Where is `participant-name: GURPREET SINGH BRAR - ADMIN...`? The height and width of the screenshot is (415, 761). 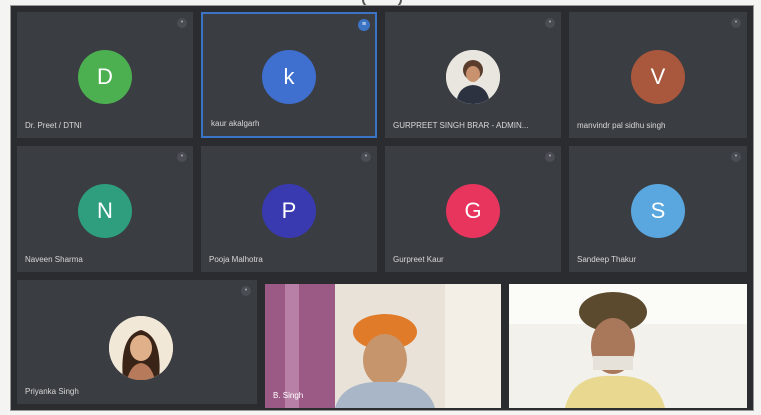 participant-name: GURPREET SINGH BRAR - ADMIN... is located at coordinates (461, 125).